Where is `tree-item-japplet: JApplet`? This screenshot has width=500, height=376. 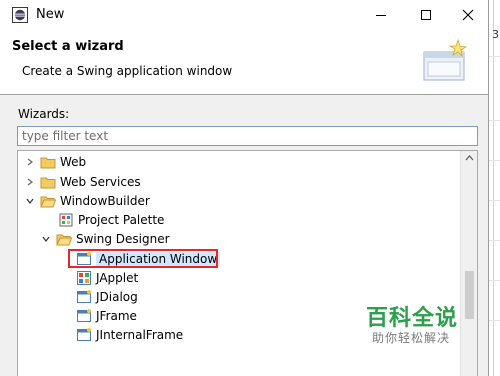 tree-item-japplet: JApplet is located at coordinates (107, 277).